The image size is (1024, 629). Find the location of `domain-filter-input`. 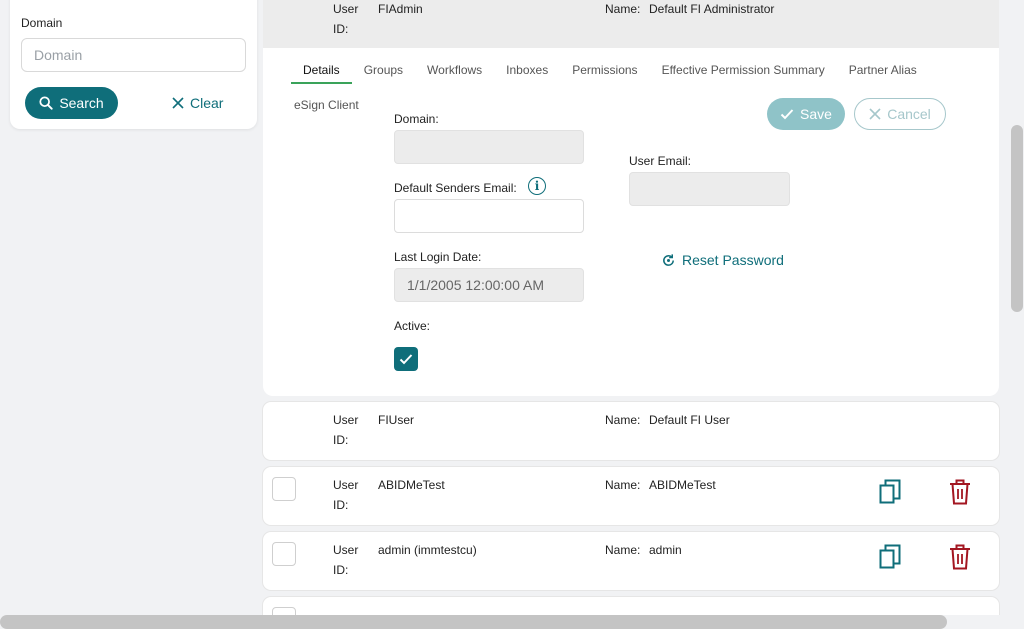

domain-filter-input is located at coordinates (133, 55).